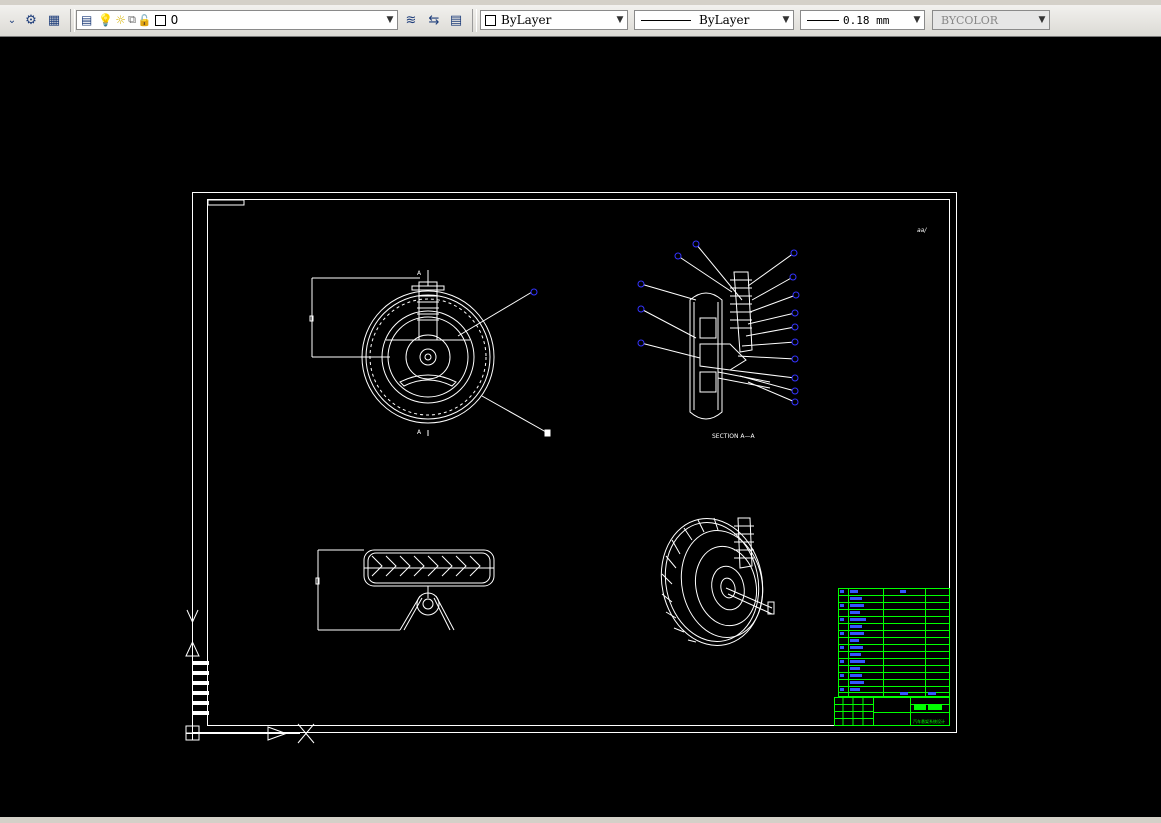 The image size is (1161, 823). I want to click on plotstyle-combo: BYCOLOR ▼, so click(991, 20).